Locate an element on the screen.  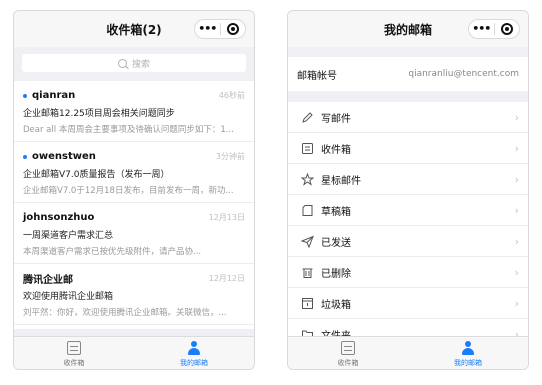
menu-item-label: 已删除 is located at coordinates (336, 274).